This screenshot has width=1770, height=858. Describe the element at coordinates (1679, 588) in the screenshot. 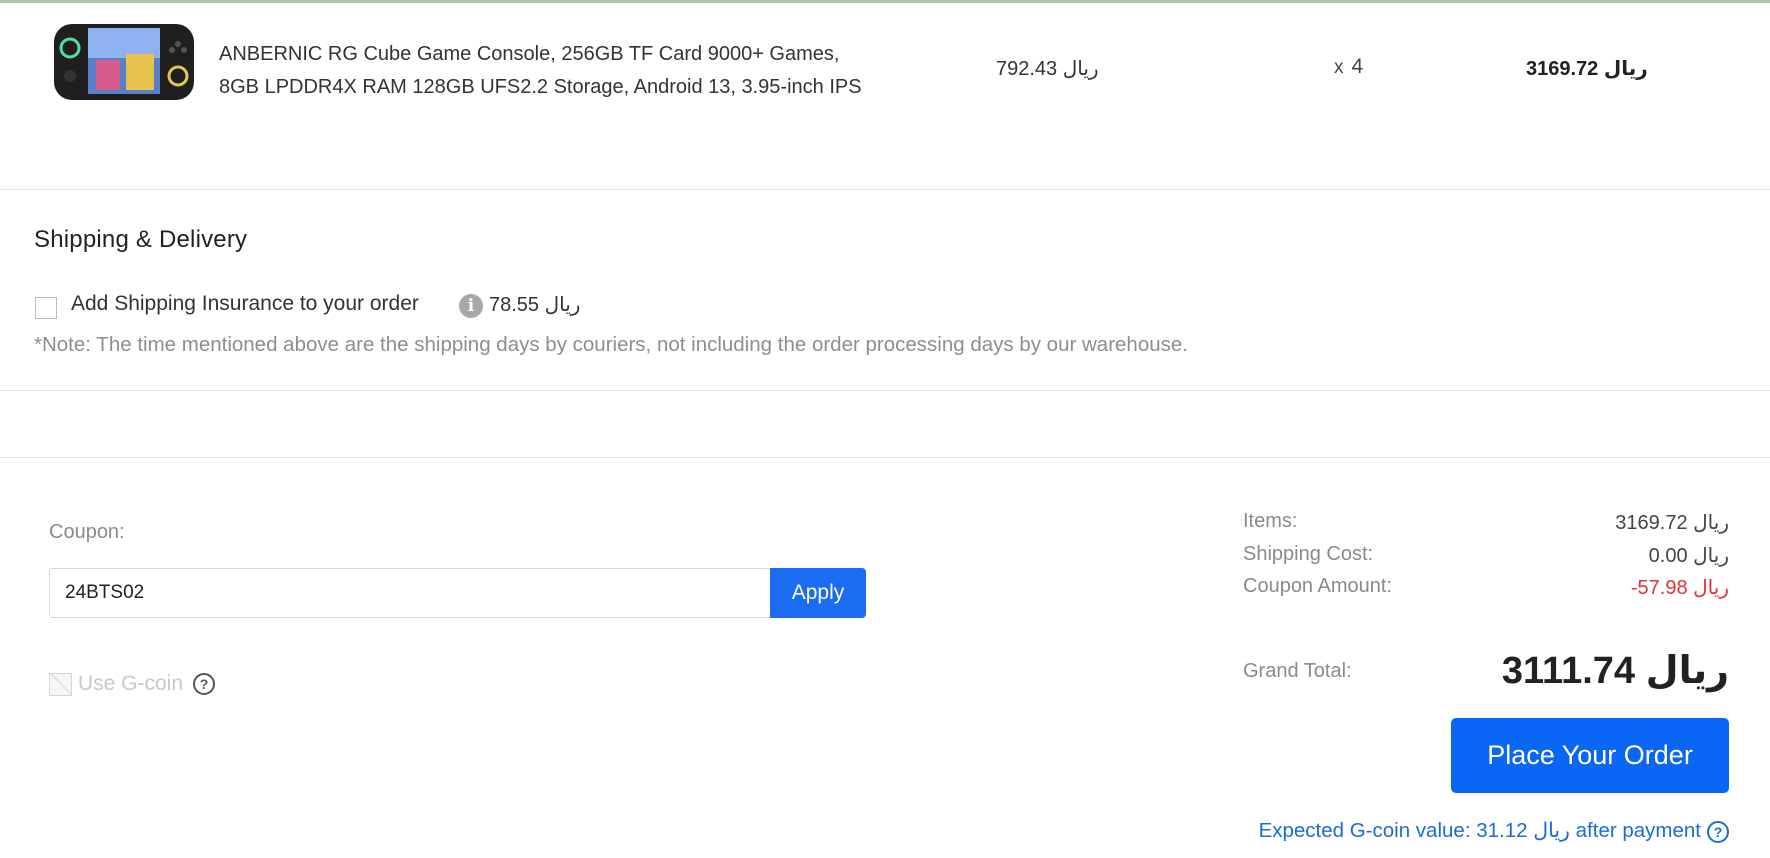

I see `coupon-amount-value: -57.98 ريال` at that location.